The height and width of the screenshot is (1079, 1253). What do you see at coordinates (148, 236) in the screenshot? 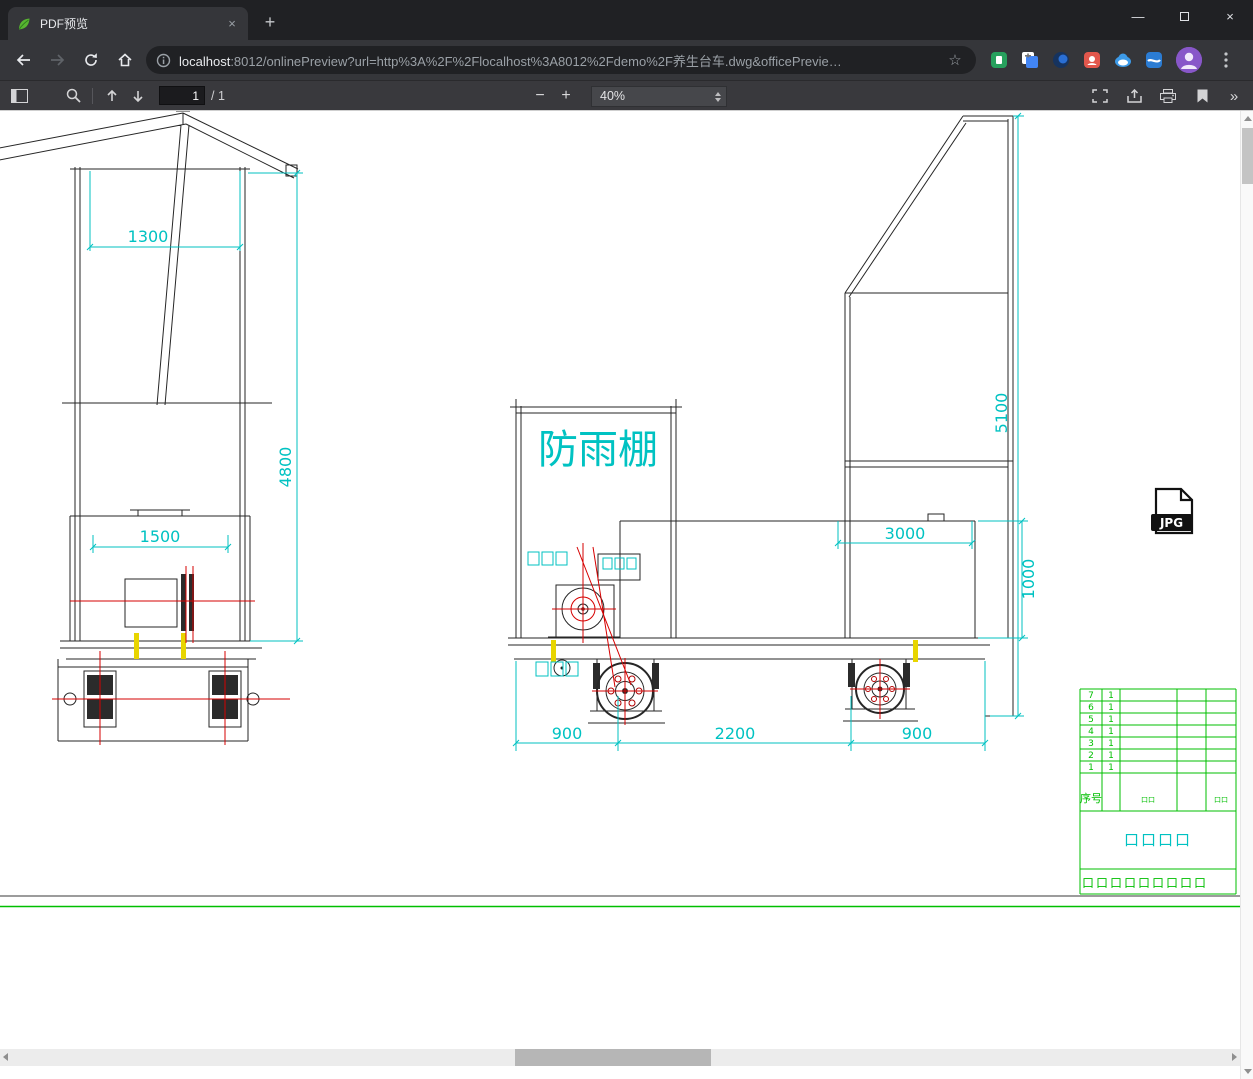
I see `dim-front-width: 1300` at bounding box center [148, 236].